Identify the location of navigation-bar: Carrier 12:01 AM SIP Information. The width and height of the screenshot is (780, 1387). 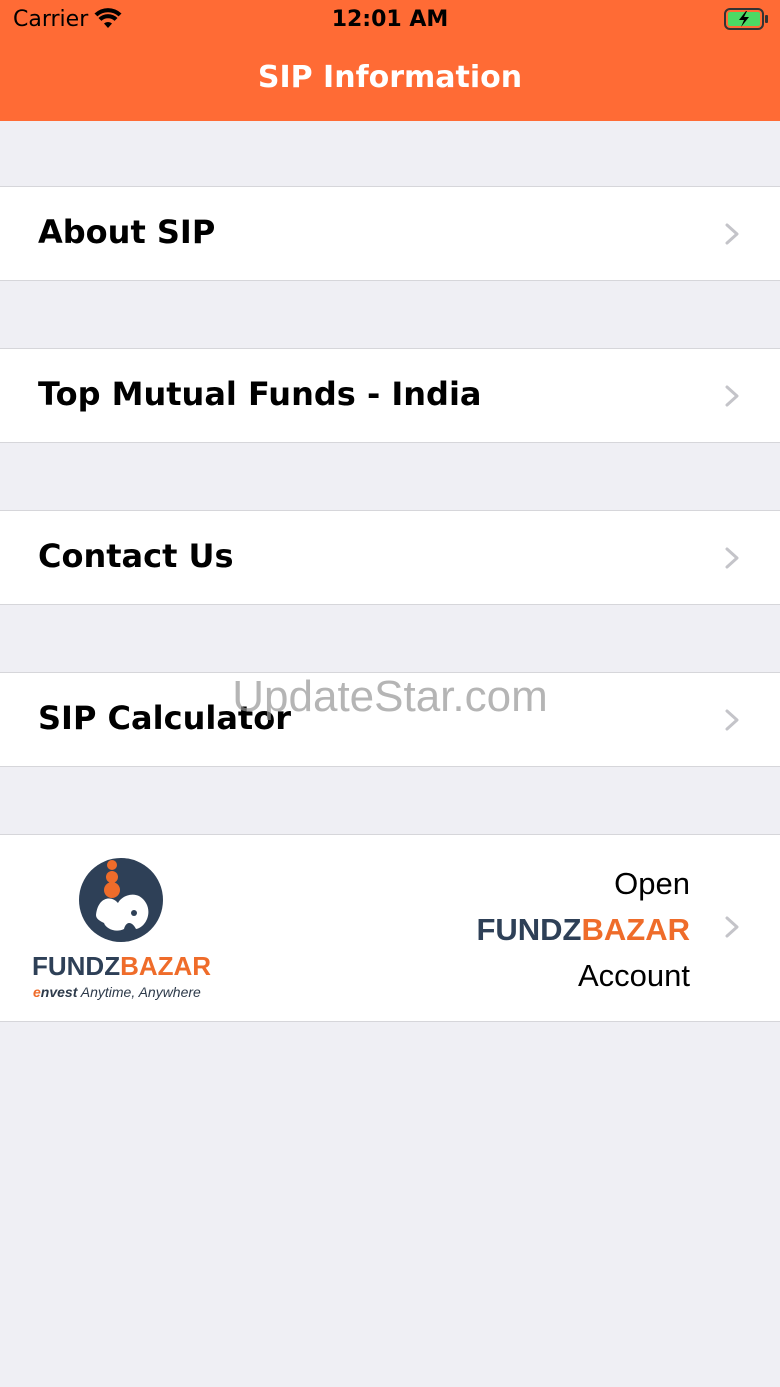
(390, 60).